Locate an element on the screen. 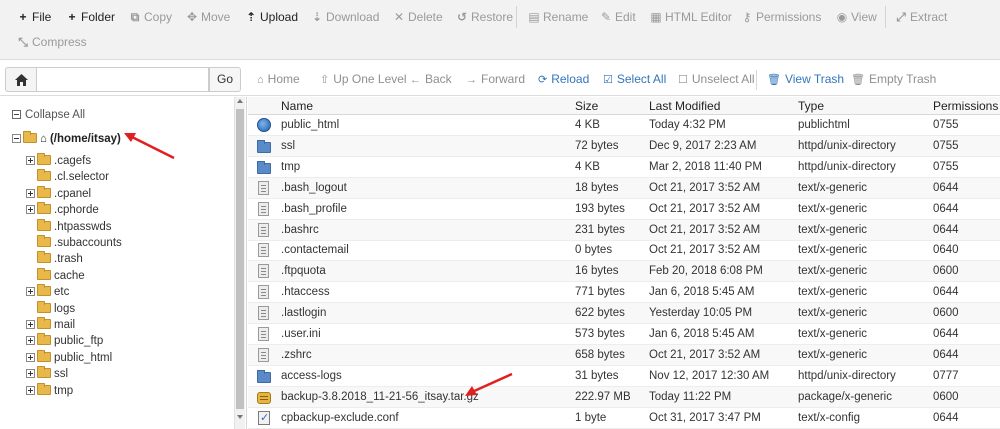 Image resolution: width=1000 pixels, height=429 pixels. extract-button: ⤢ Extract is located at coordinates (921, 17).